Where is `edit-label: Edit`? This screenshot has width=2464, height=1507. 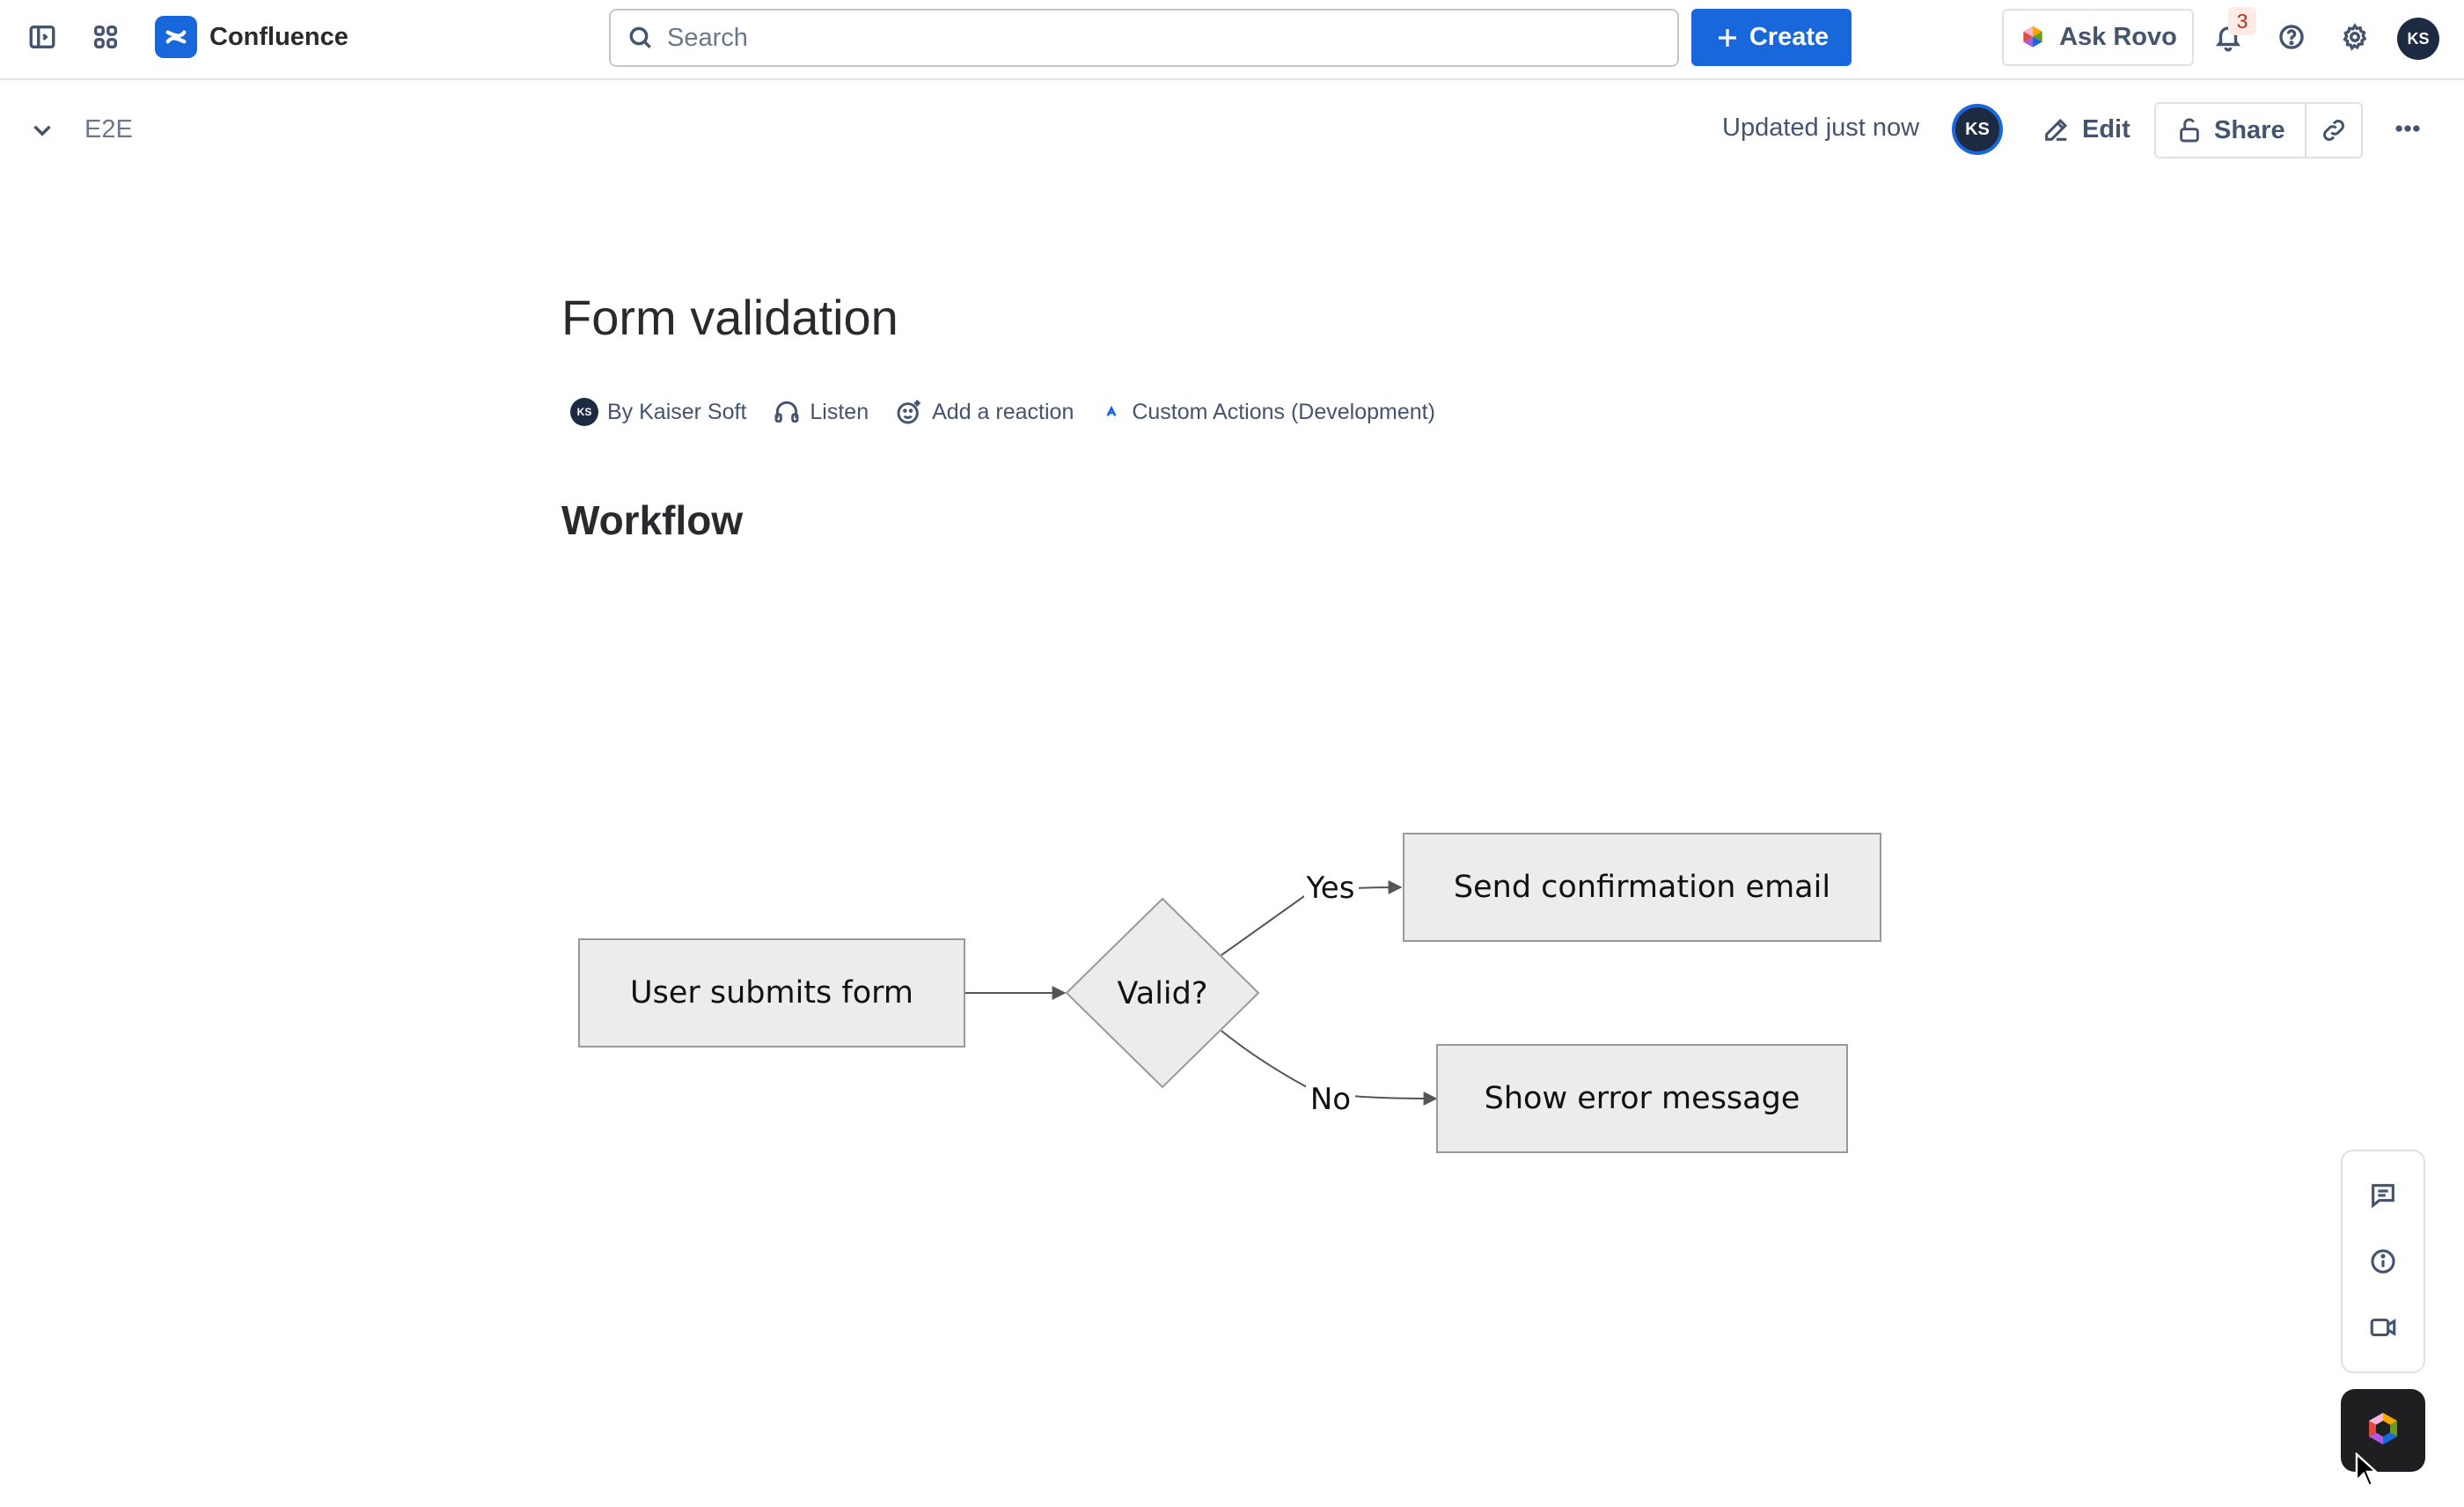 edit-label: Edit is located at coordinates (2106, 128).